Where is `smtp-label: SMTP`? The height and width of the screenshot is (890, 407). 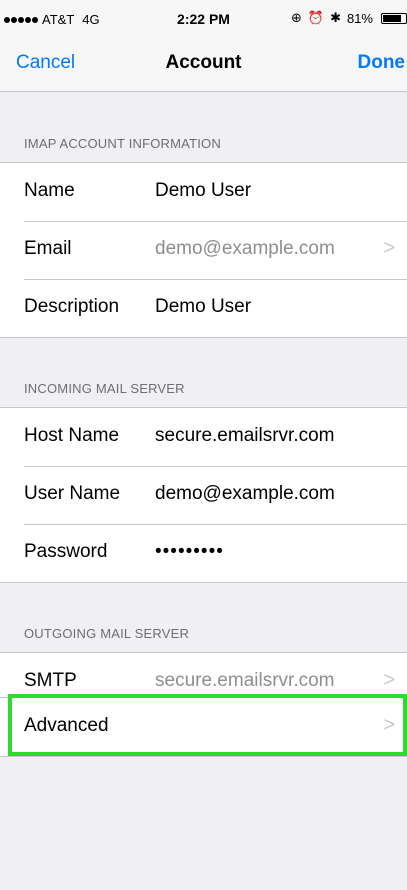 smtp-label: SMTP is located at coordinates (50, 680).